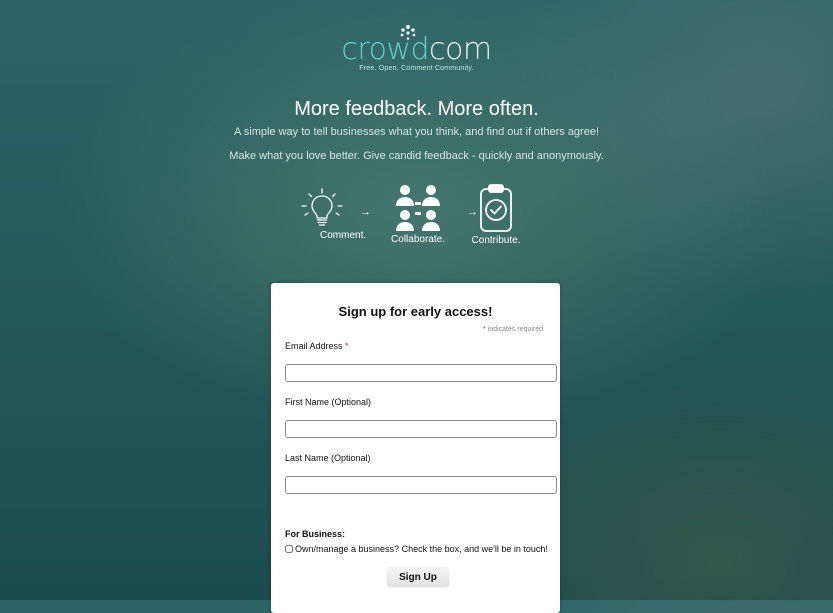  What do you see at coordinates (289, 549) in the screenshot?
I see `business-checkbox` at bounding box center [289, 549].